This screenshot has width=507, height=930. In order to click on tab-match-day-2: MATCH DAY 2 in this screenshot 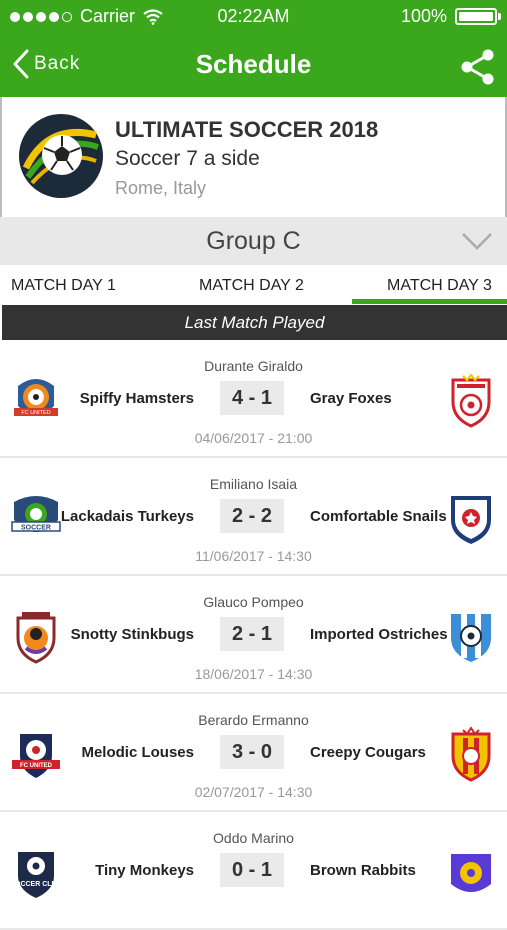, I will do `click(251, 286)`.